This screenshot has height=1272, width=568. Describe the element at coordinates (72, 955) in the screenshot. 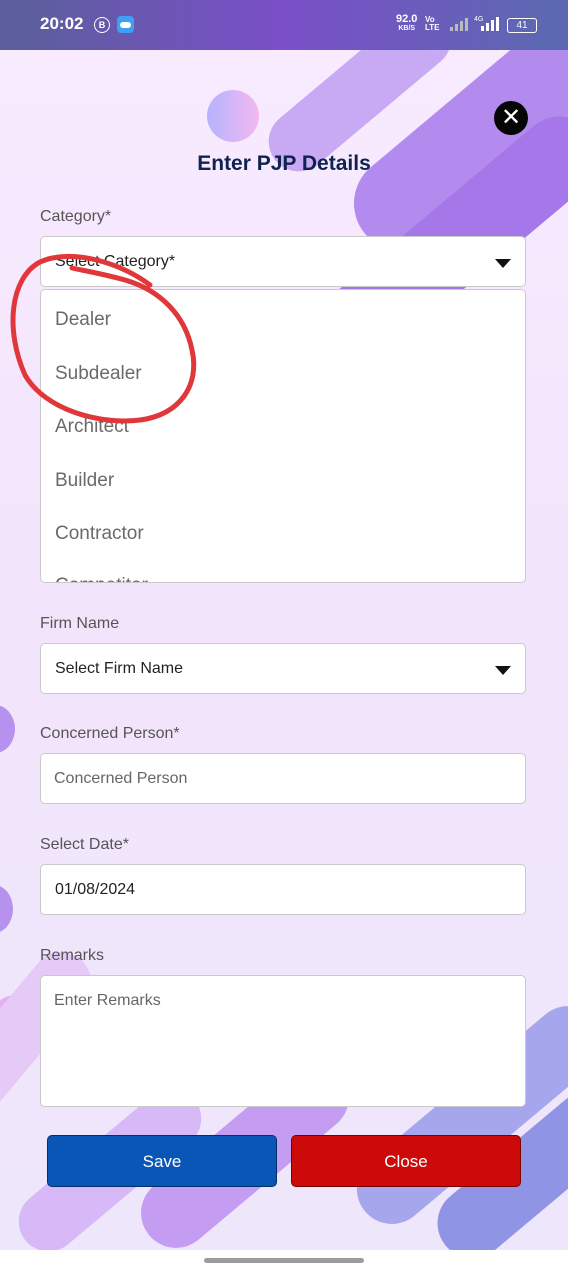

I see `remarks-label: Remarks` at that location.